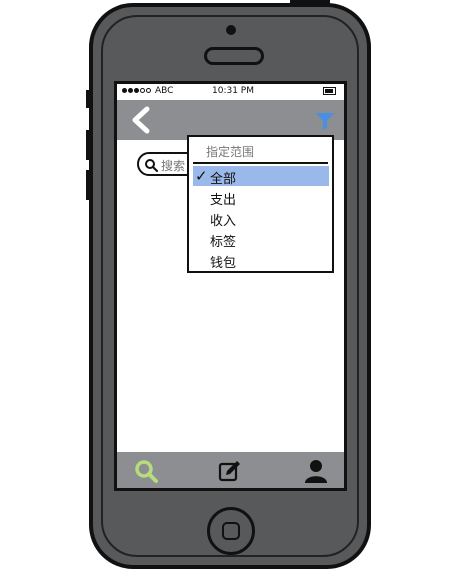 The height and width of the screenshot is (573, 463). I want to click on dropdown-item-label: 标签, so click(223, 242).